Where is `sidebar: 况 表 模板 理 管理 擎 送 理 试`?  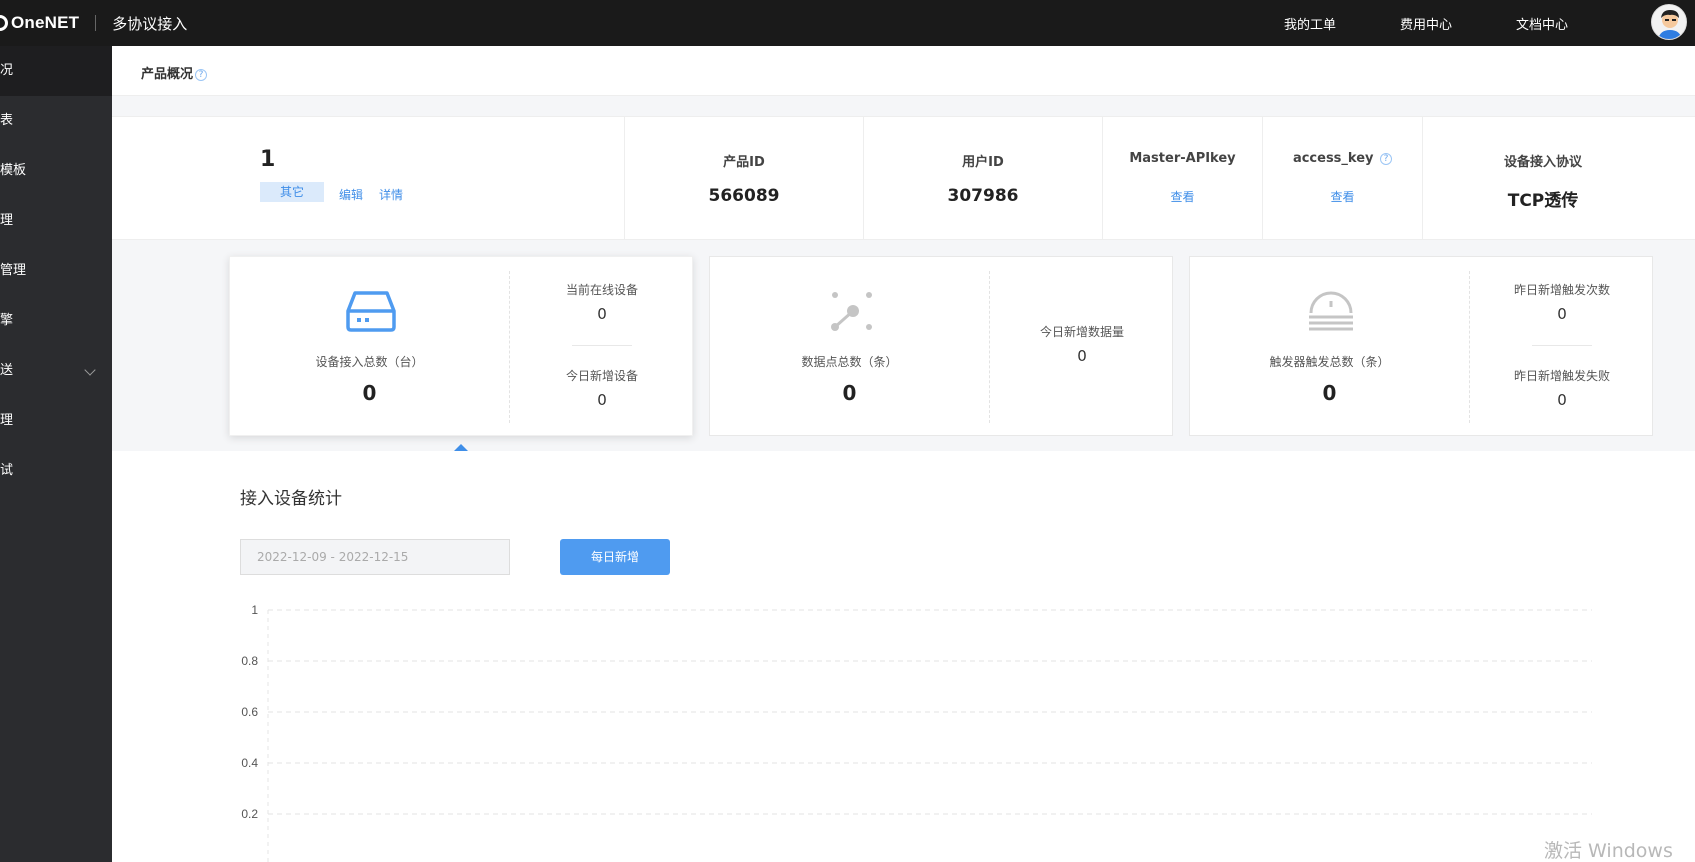 sidebar: 况 表 模板 理 管理 擎 送 理 试 is located at coordinates (56, 454).